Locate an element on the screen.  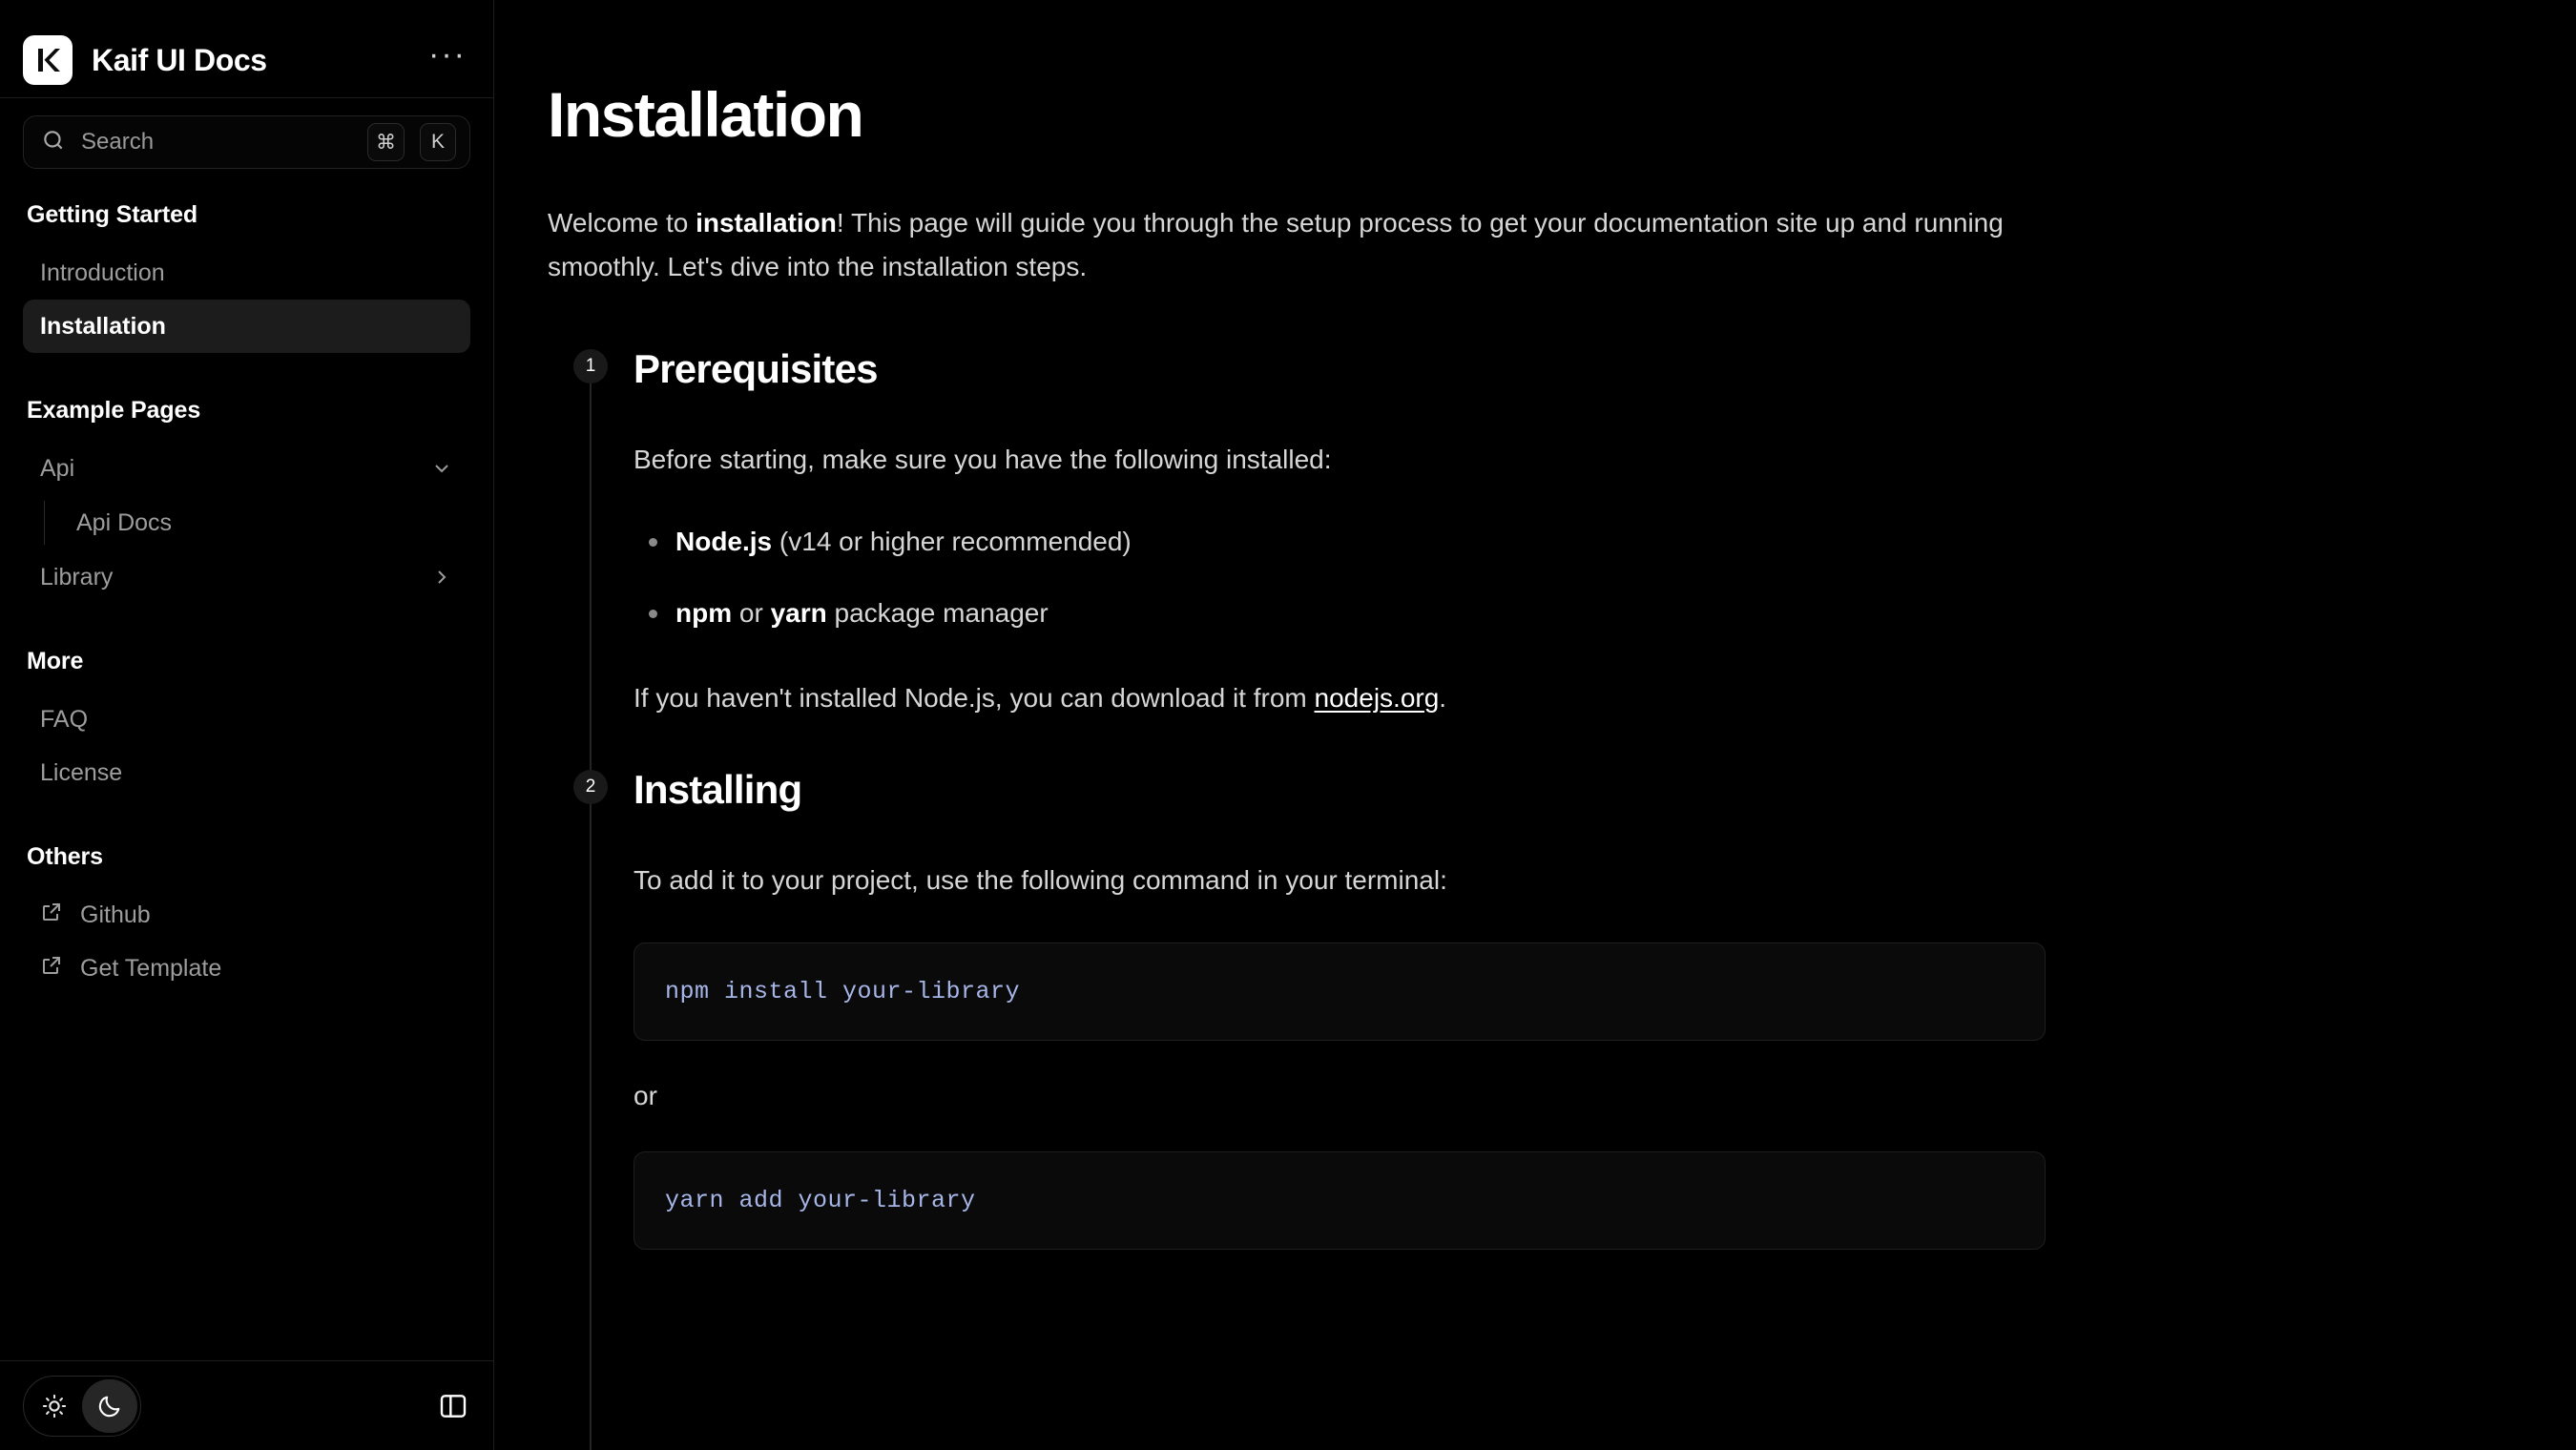
nav-group-title: Getting Started is located at coordinates (112, 215).